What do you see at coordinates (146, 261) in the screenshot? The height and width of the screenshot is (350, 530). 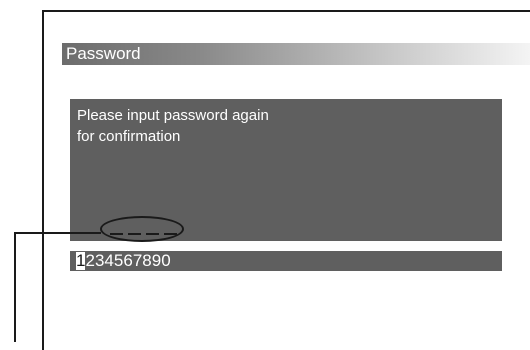 I see `digit-key-8: 8` at bounding box center [146, 261].